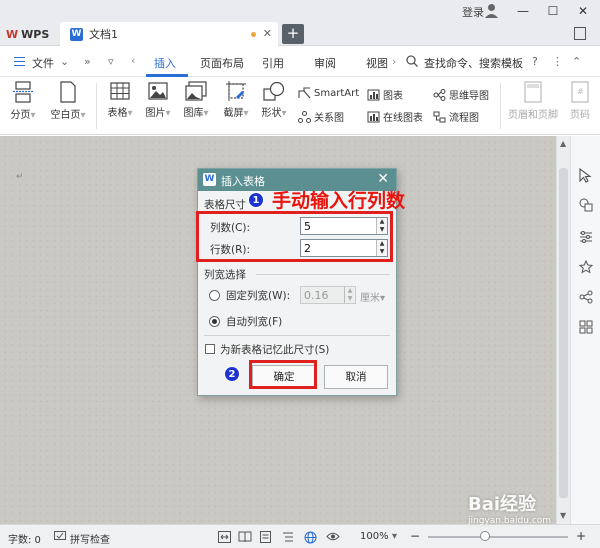  Describe the element at coordinates (68, 92) in the screenshot. I see `blank-page-icon` at that location.